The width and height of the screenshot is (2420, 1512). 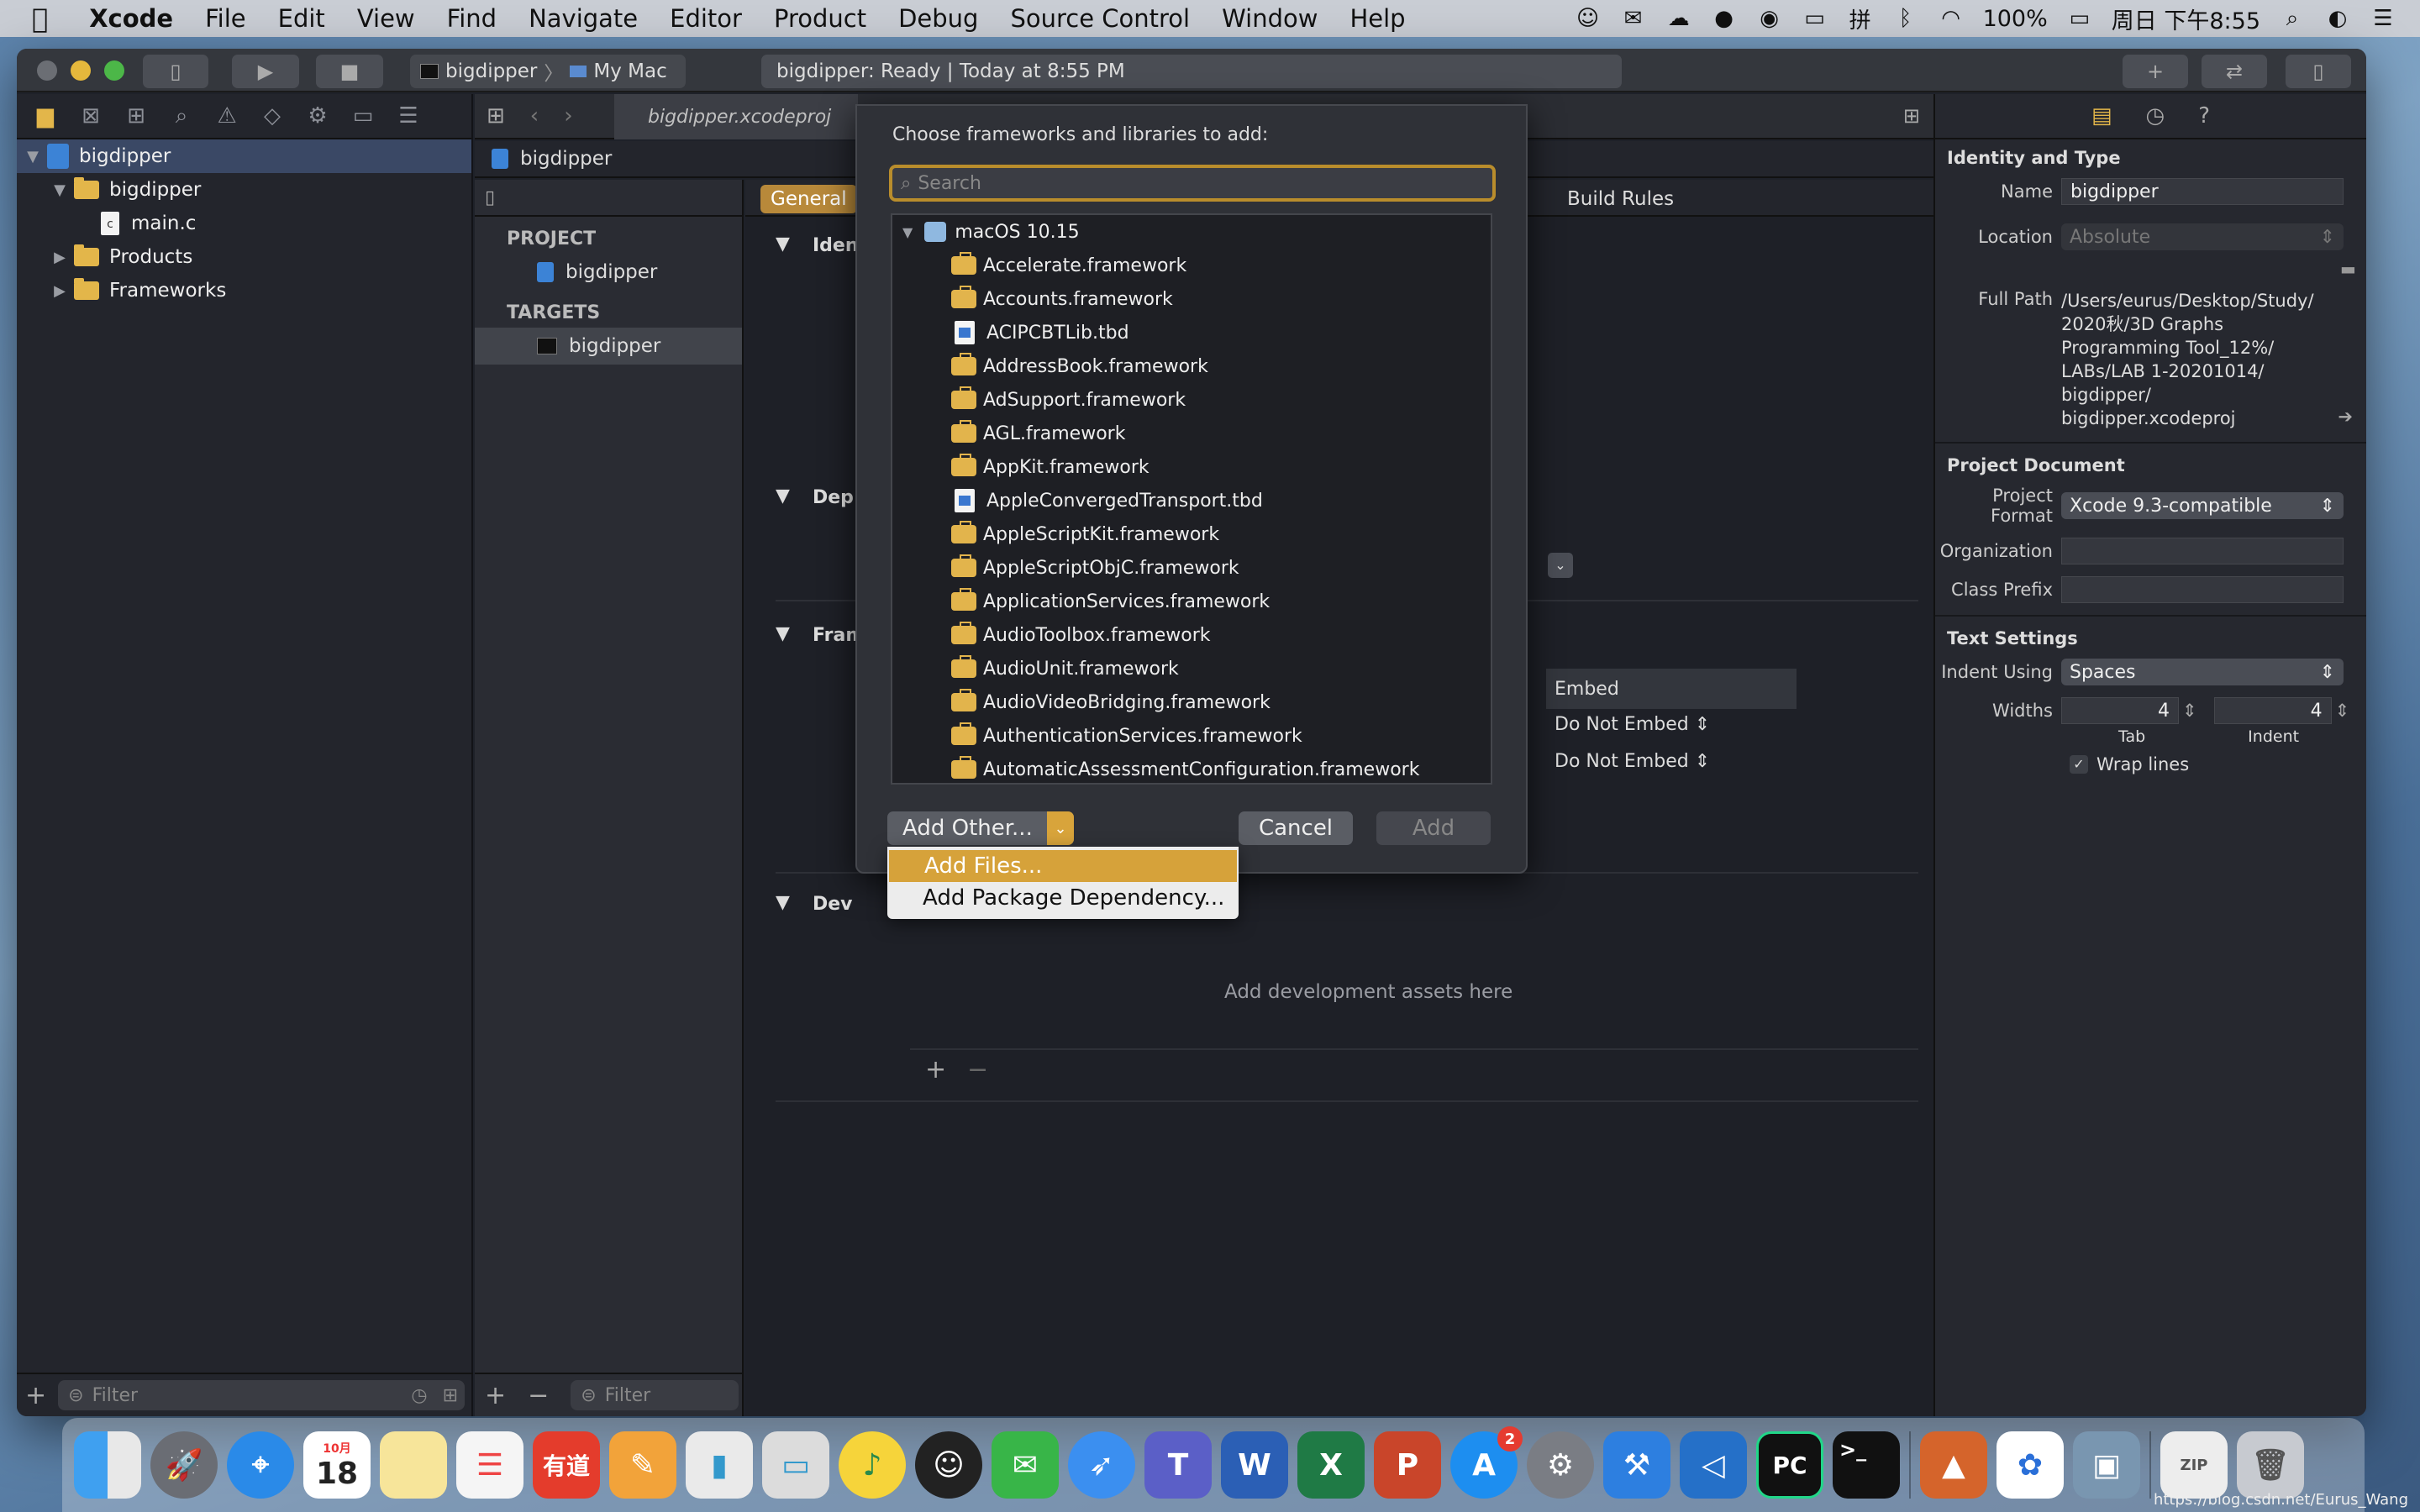 I want to click on minimize-window-button, so click(x=81, y=70).